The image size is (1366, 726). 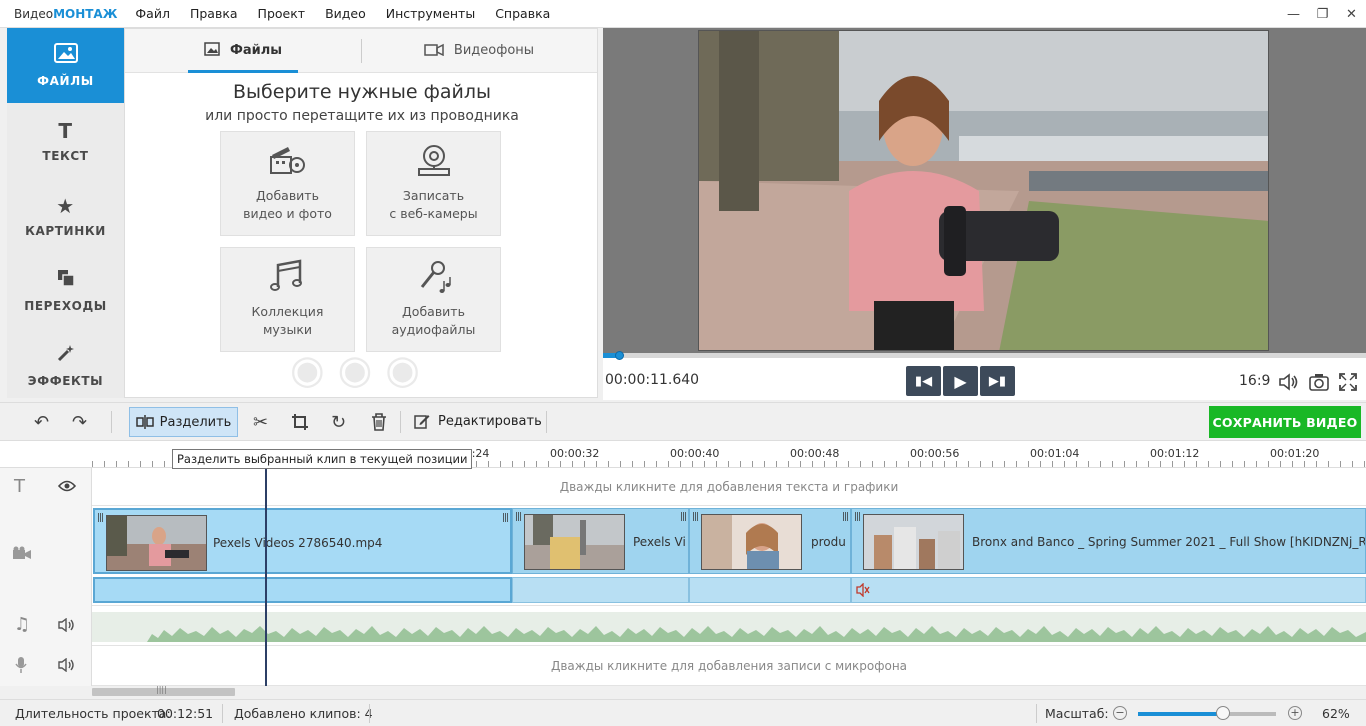 What do you see at coordinates (430, 13) in the screenshot?
I see `menu-tools: Инструменты` at bounding box center [430, 13].